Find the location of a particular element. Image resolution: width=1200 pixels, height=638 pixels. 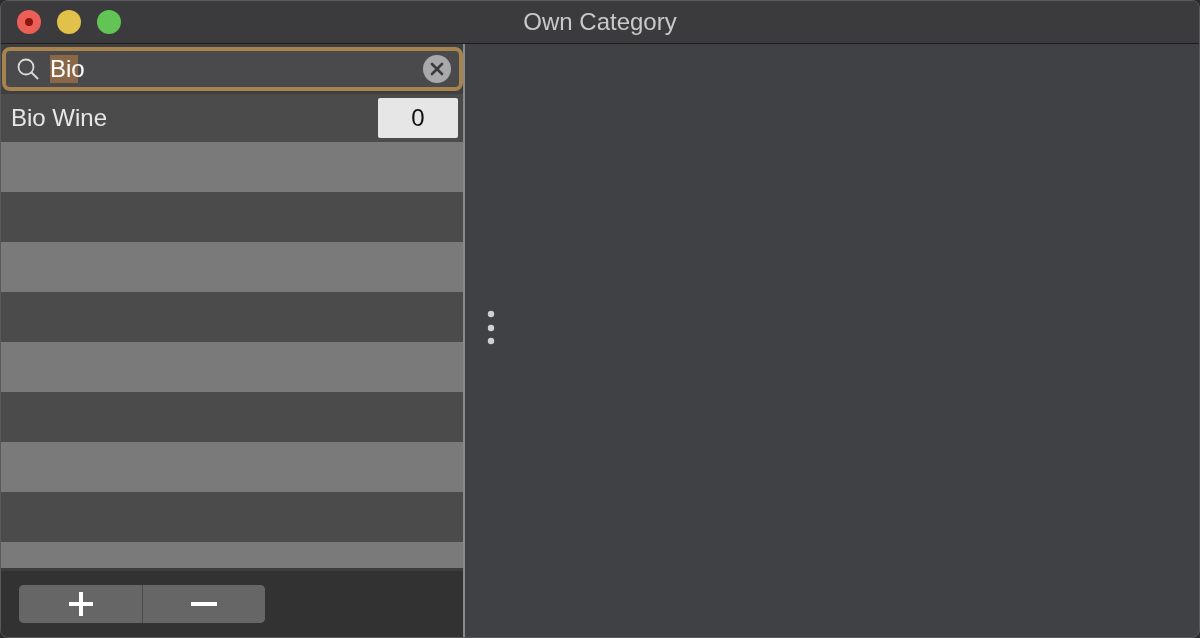

category-name: Bio Wine is located at coordinates (59, 118).